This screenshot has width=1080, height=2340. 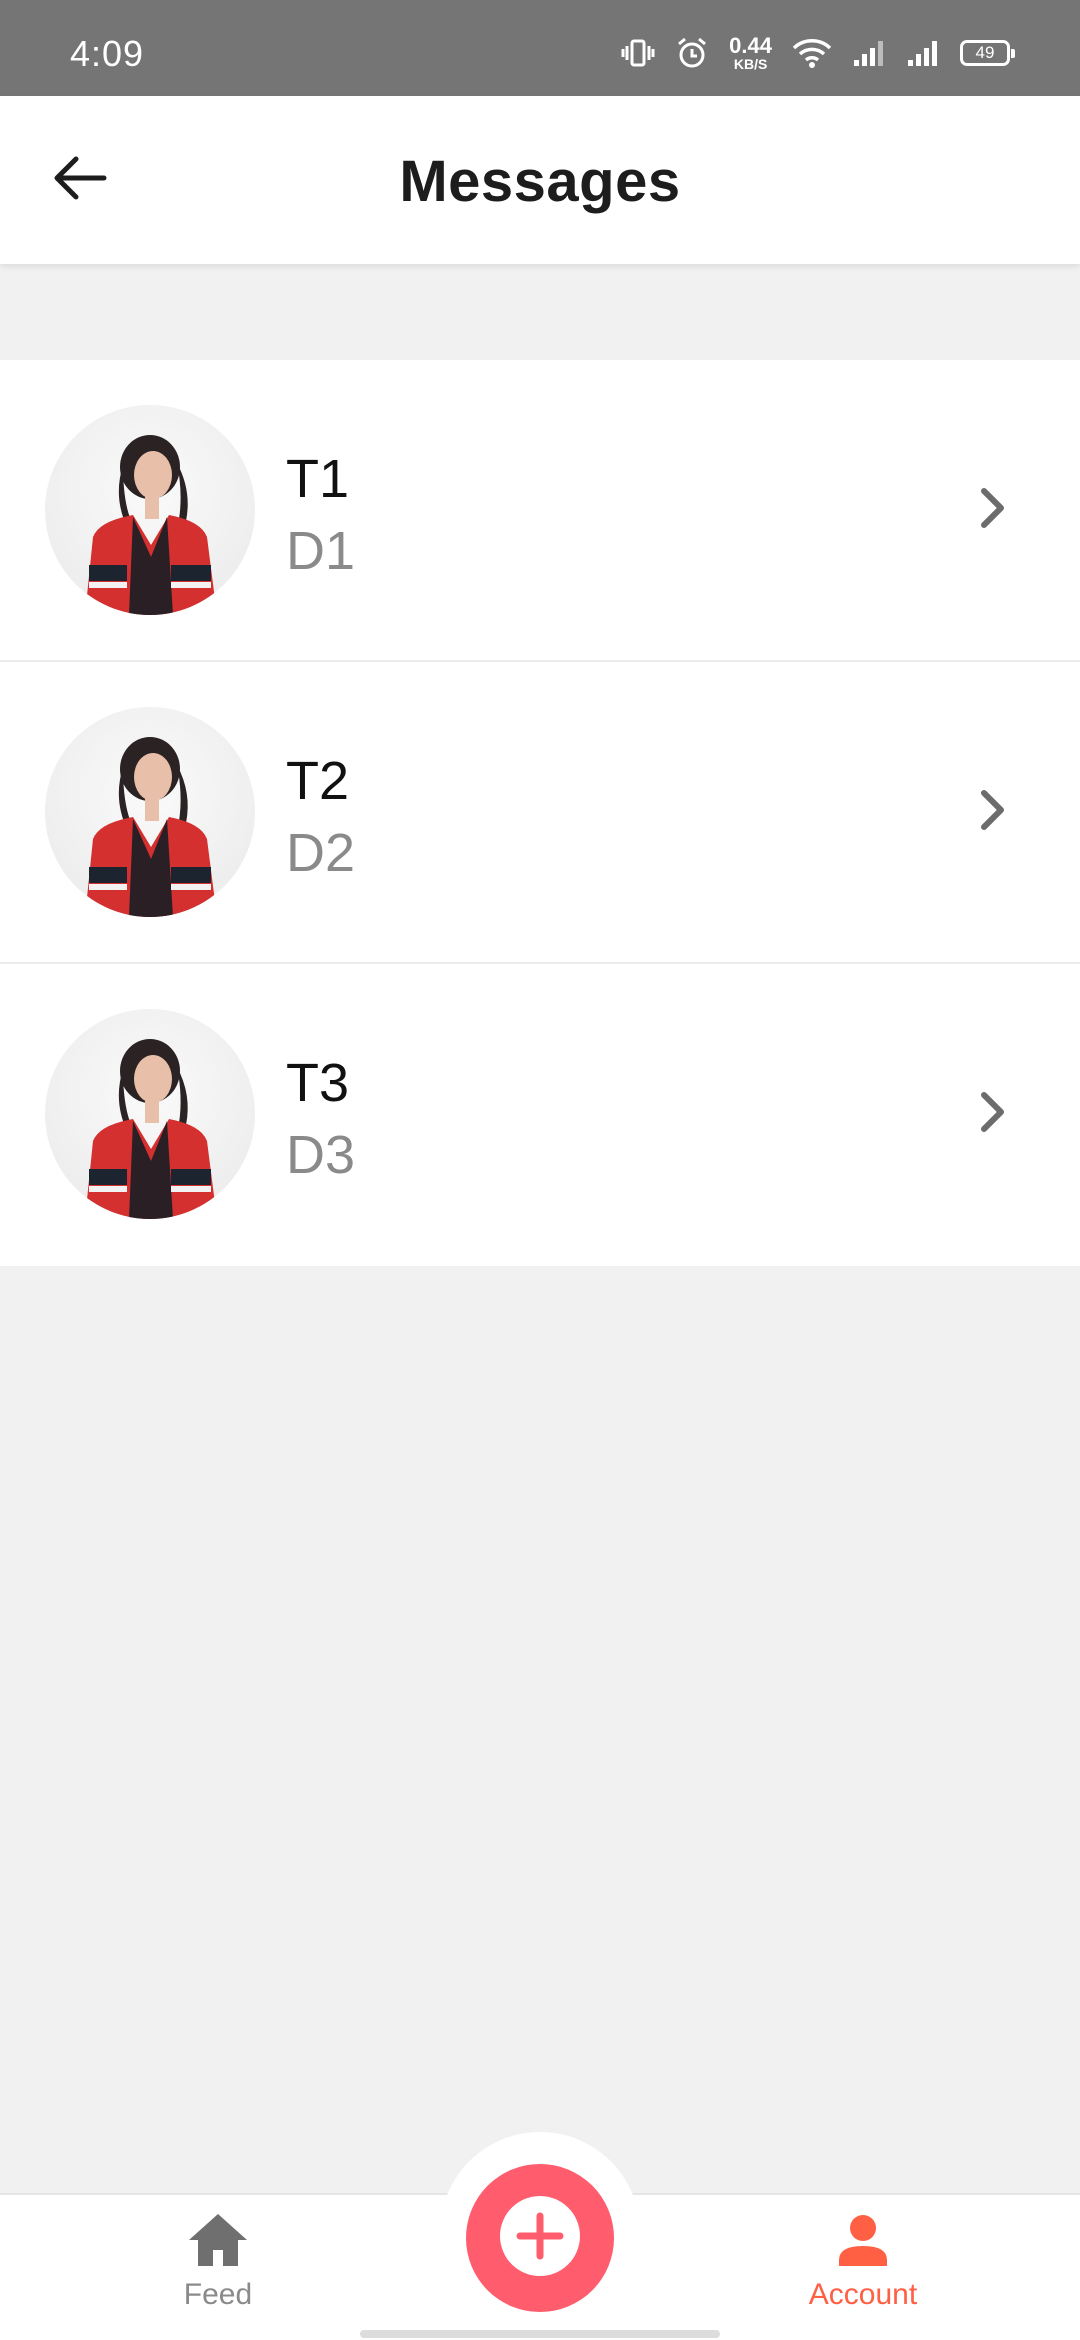 I want to click on network-speed-value: 0.44, so click(x=750, y=45).